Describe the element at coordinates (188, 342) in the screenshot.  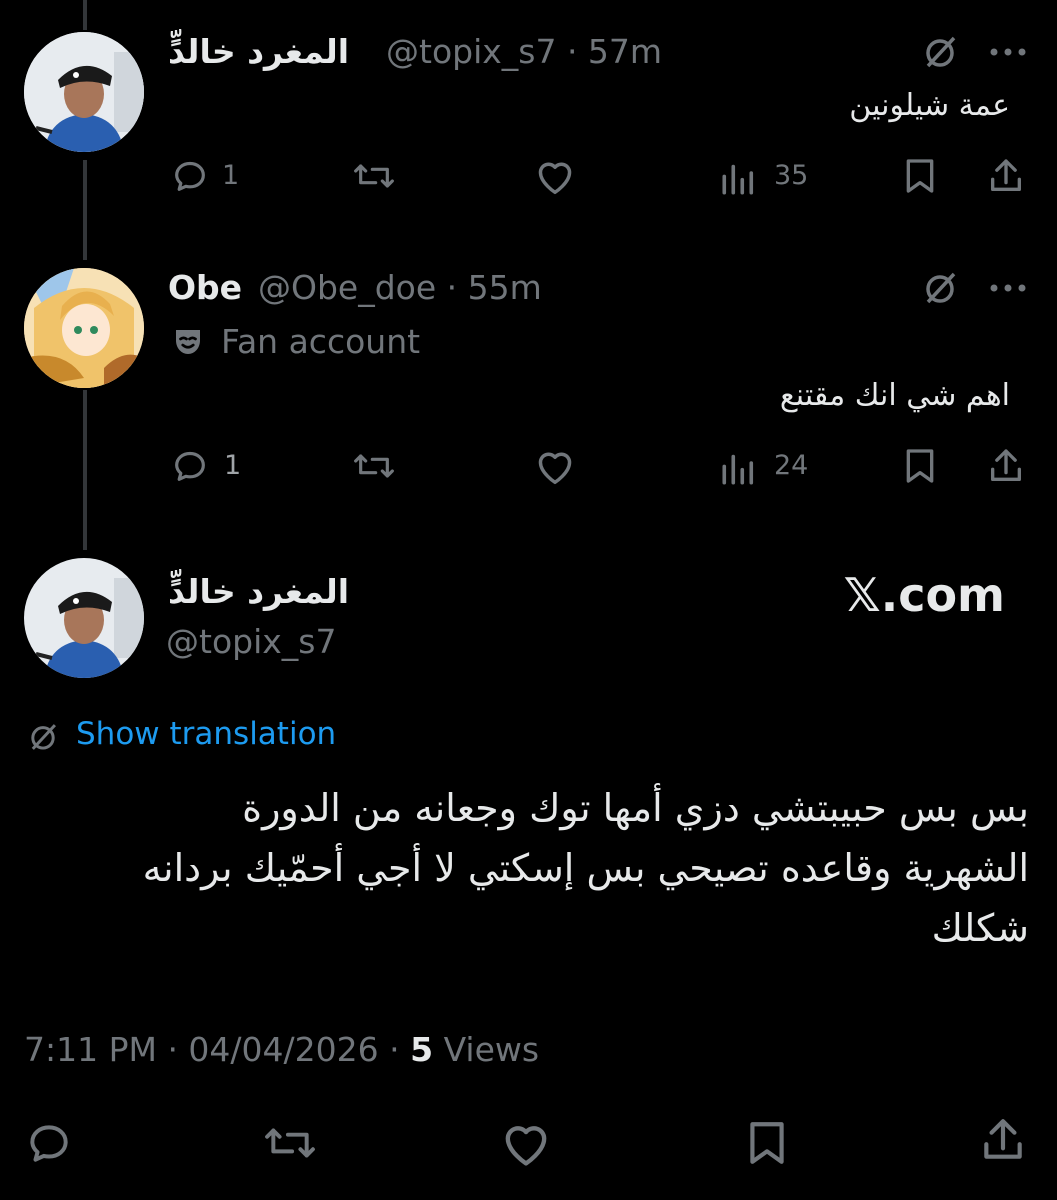
I see `mask-icon` at that location.